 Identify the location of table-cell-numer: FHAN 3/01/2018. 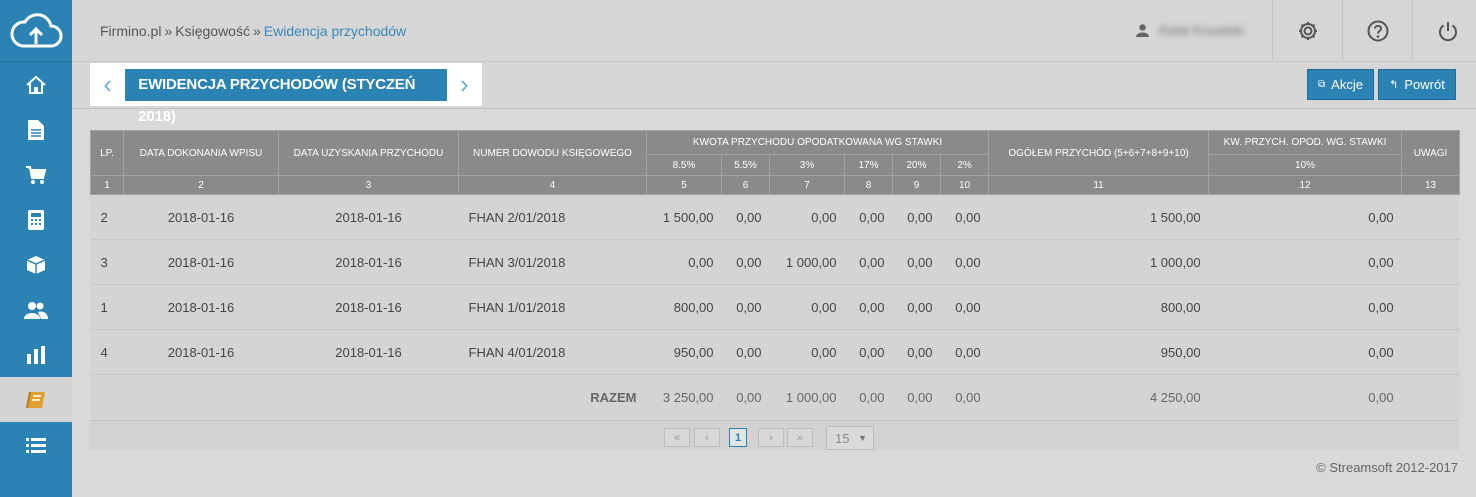
(552, 262).